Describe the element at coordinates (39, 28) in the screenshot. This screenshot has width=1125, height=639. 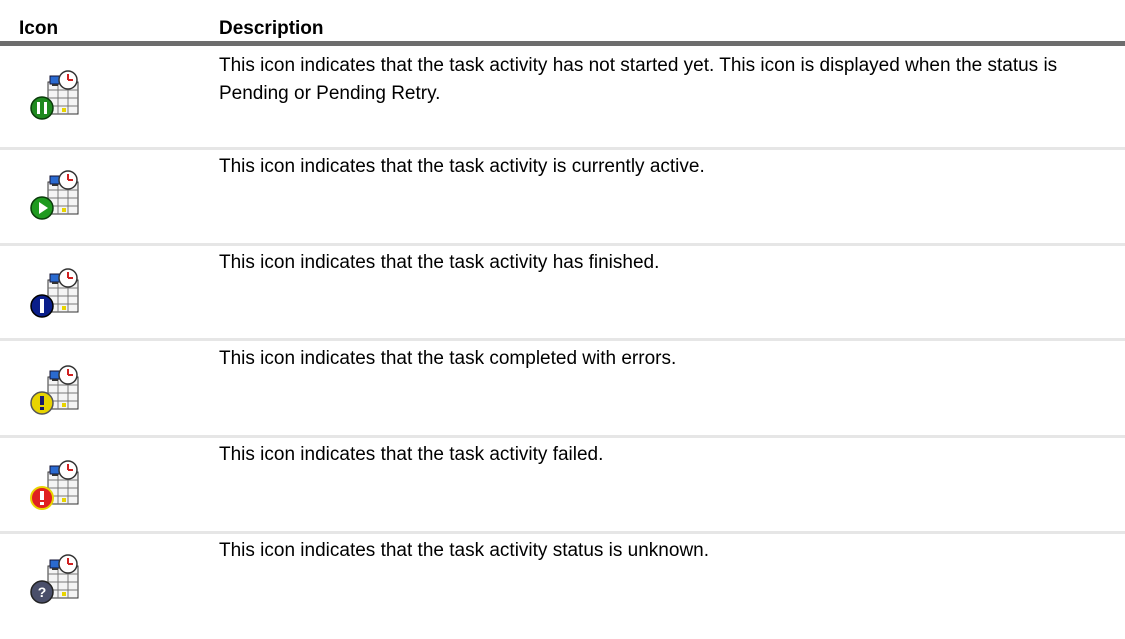
I see `icon-column-header: Icon` at that location.